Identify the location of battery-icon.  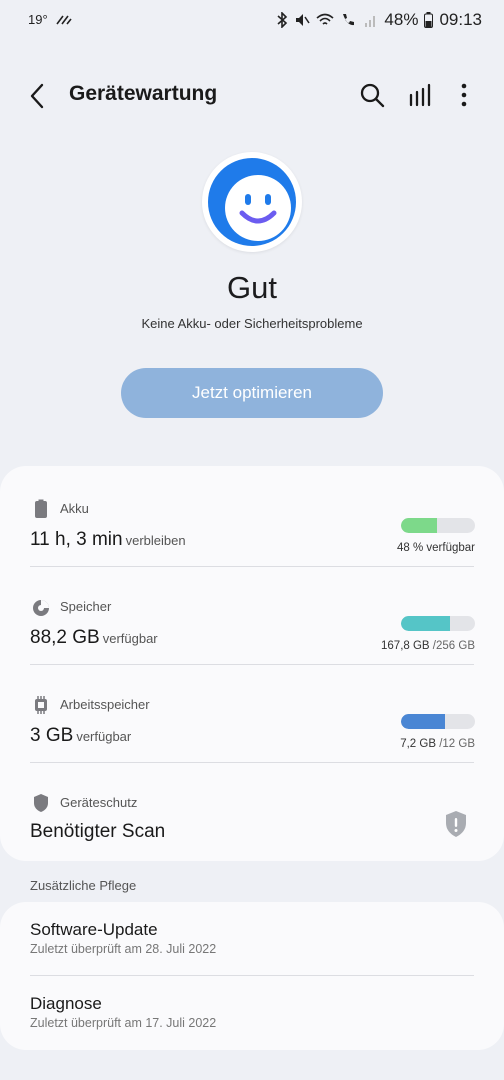
(41, 508).